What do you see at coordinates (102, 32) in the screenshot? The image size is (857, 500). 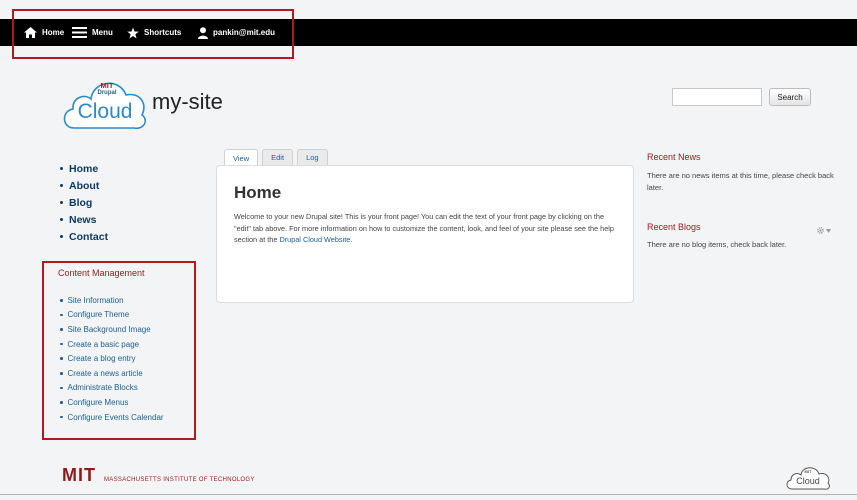 I see `toolbar-menu-label: Menu` at bounding box center [102, 32].